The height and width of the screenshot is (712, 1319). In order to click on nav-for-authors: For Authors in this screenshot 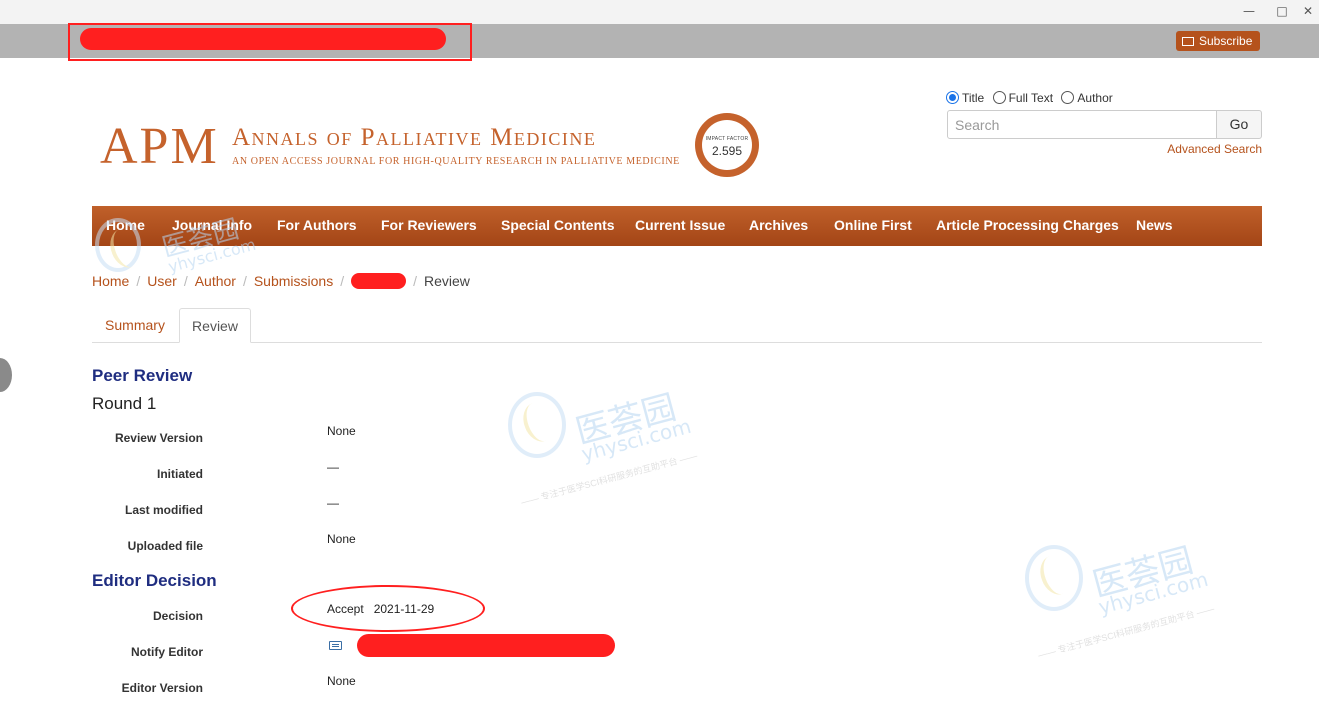, I will do `click(317, 226)`.